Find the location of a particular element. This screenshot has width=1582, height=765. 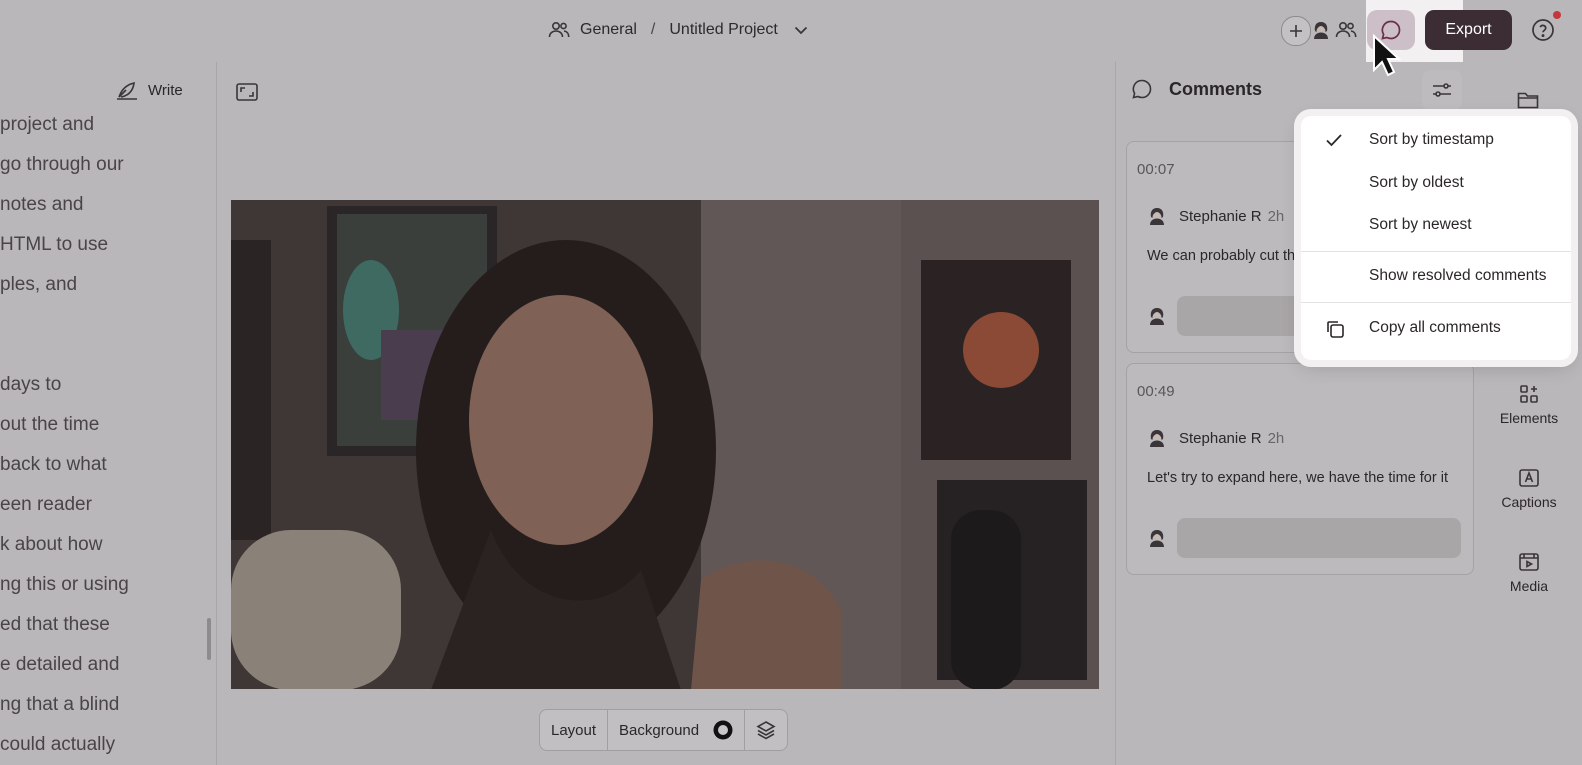

background-button: Background is located at coordinates (677, 730).